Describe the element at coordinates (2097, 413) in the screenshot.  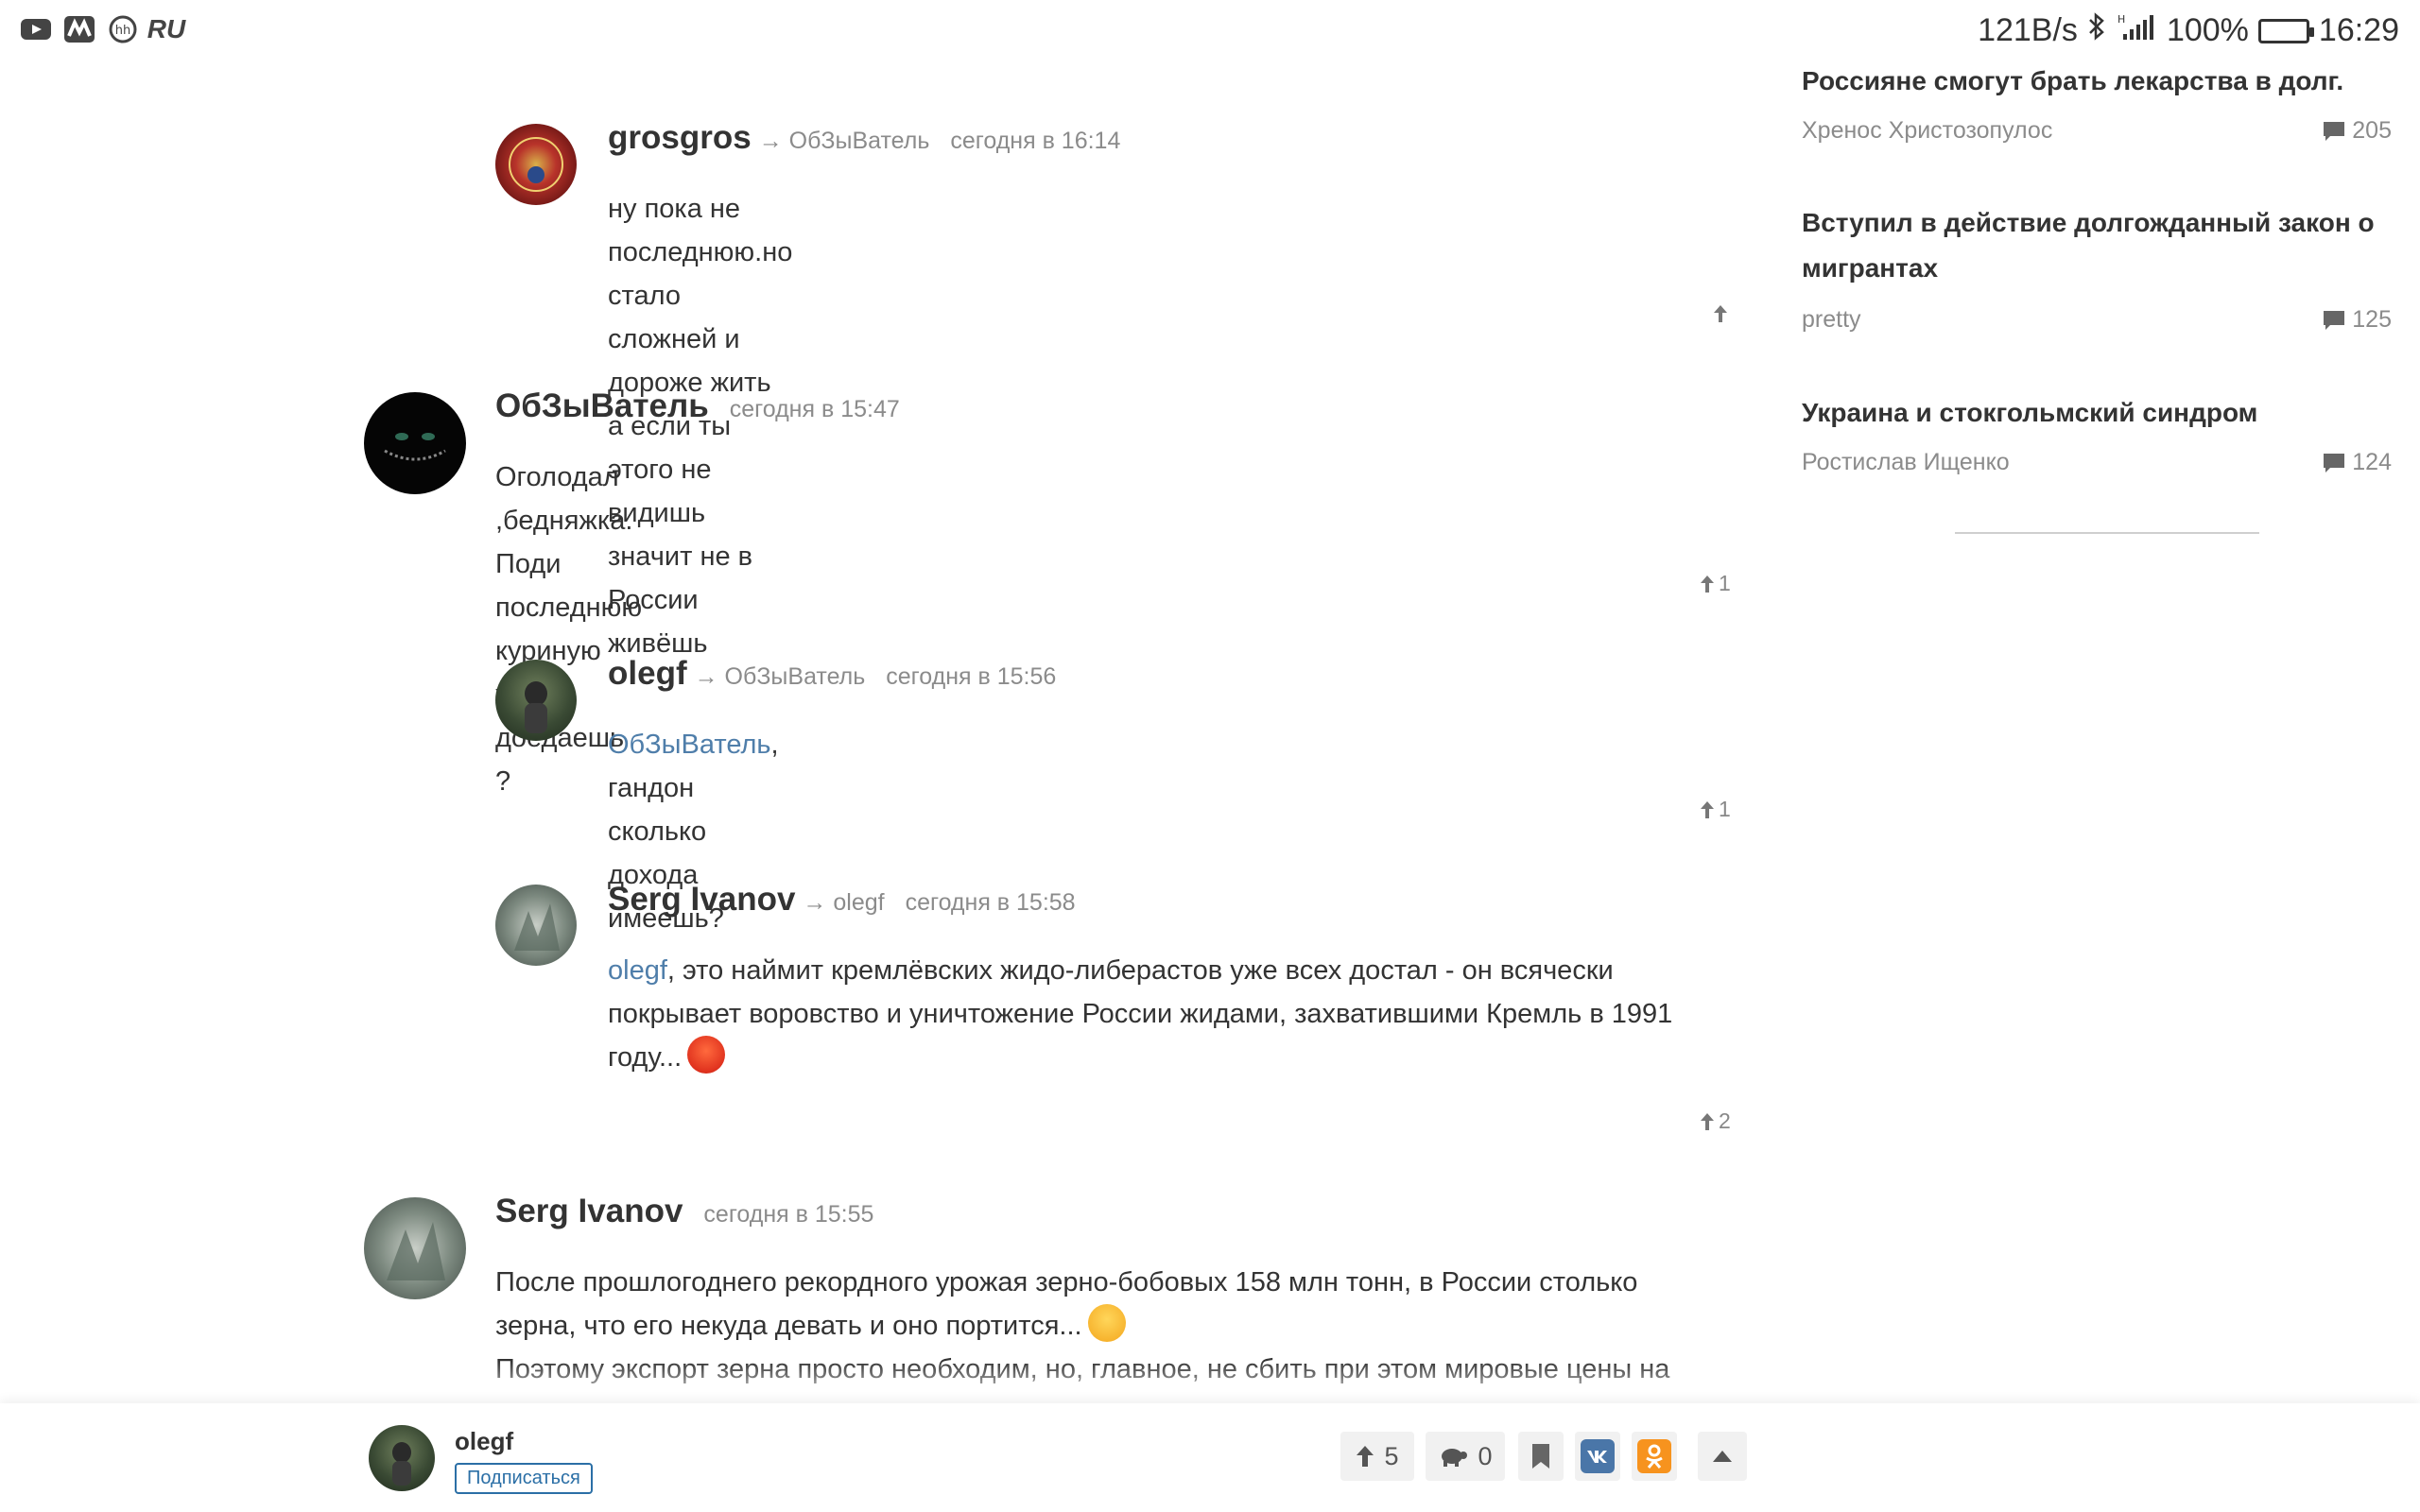
I see `article-title: Украина и стокгольмский синдром` at that location.